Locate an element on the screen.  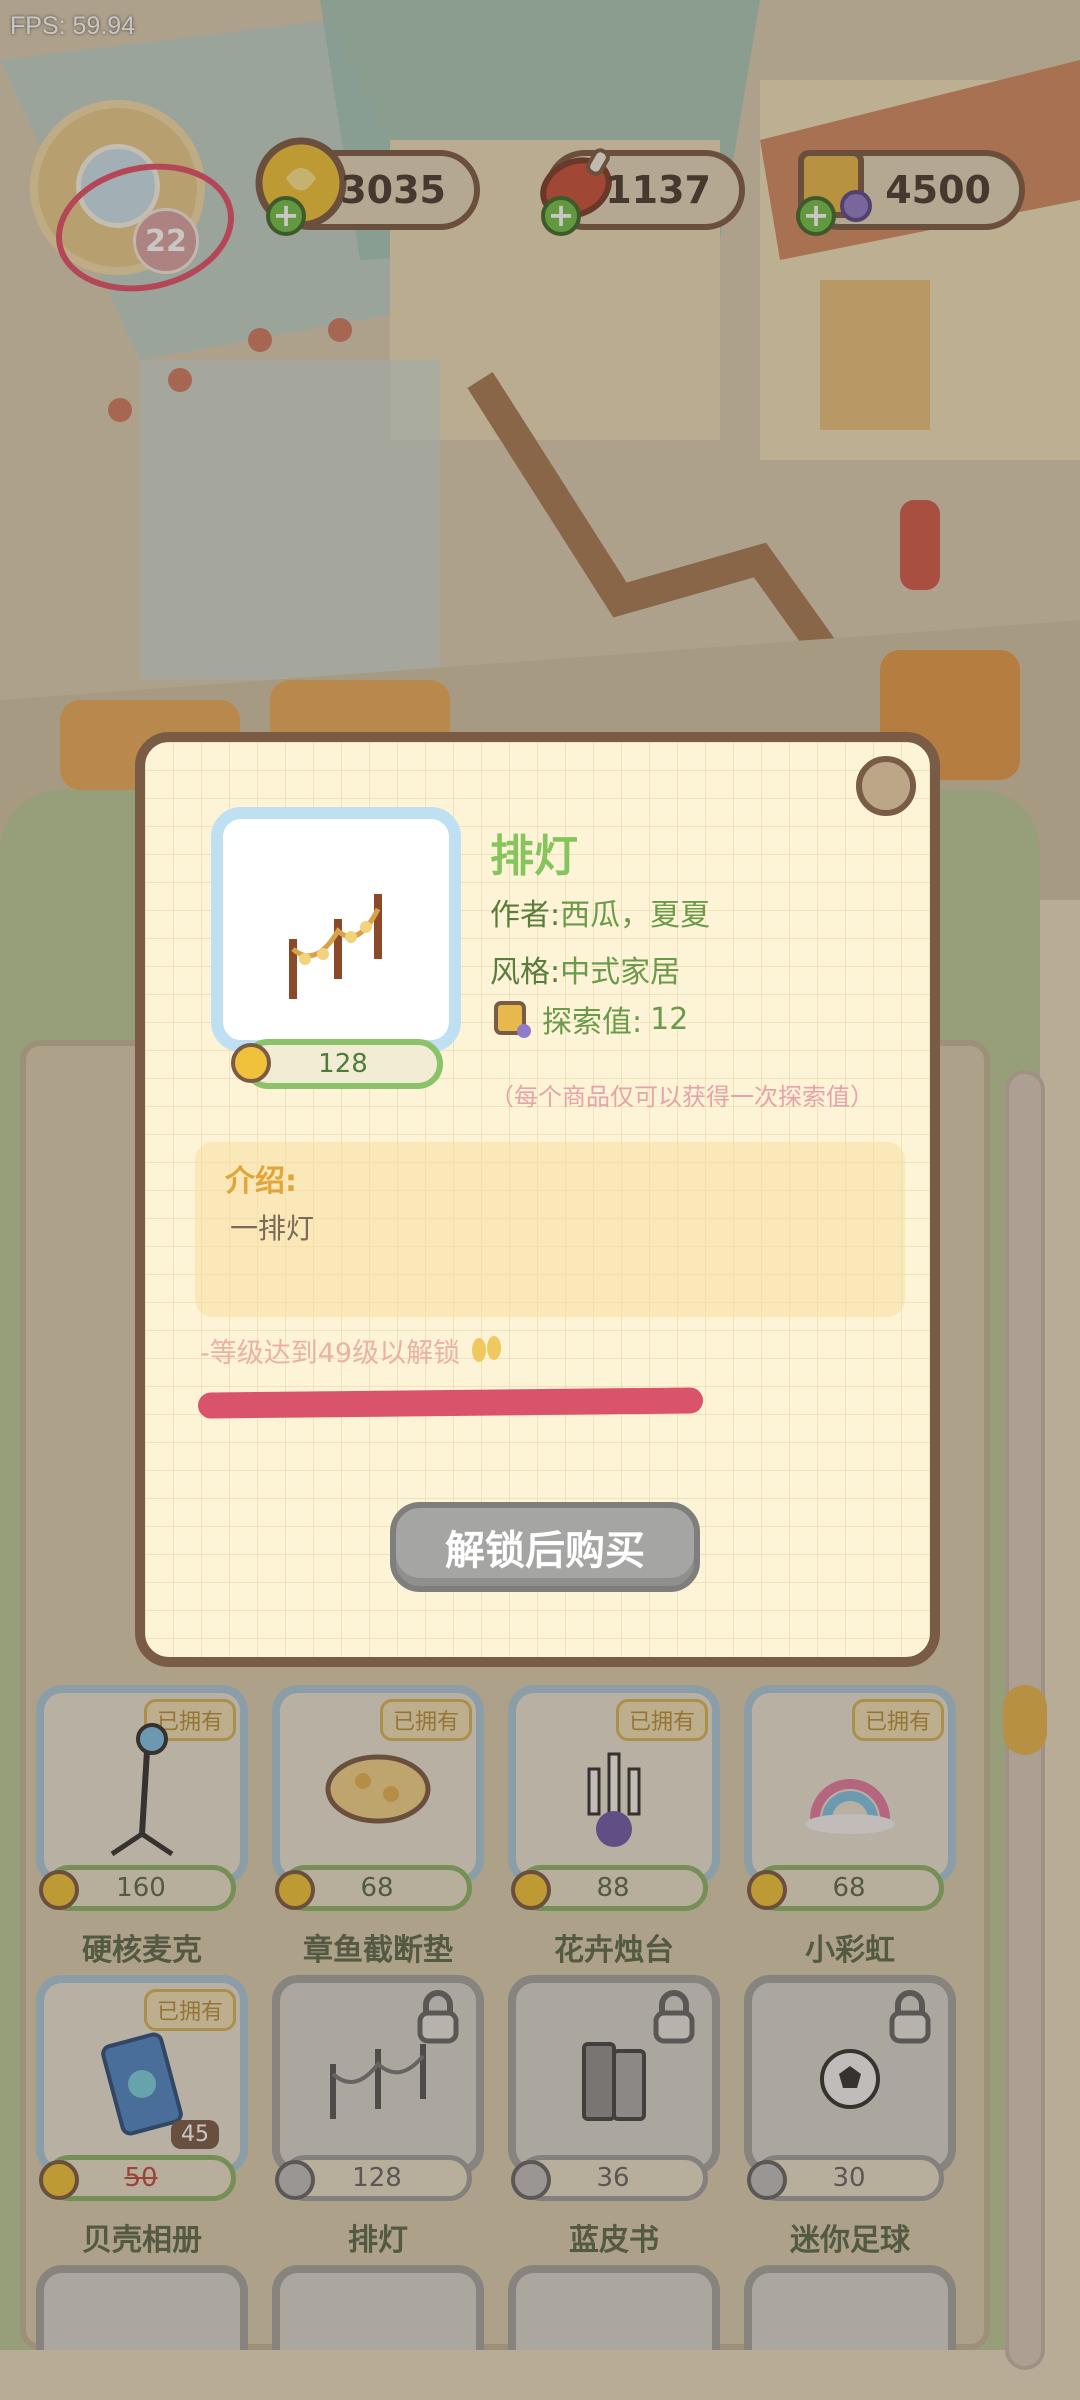
item-preview-frame is located at coordinates (336, 929).